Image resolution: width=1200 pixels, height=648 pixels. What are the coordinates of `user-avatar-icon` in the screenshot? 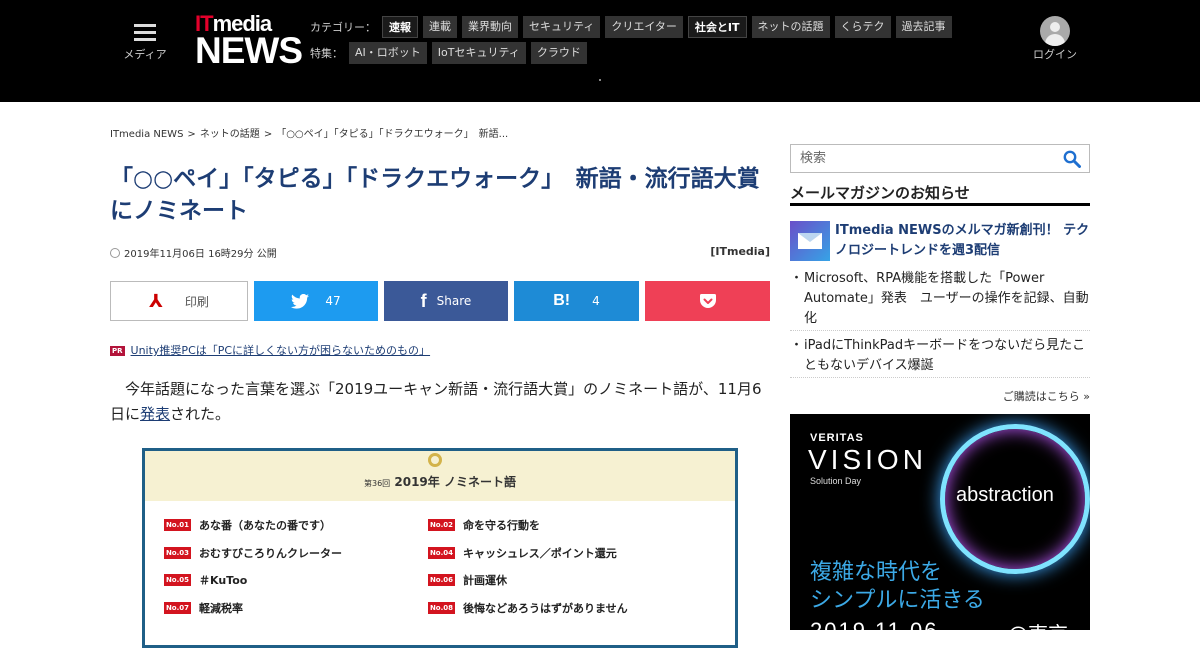 It's located at (1055, 31).